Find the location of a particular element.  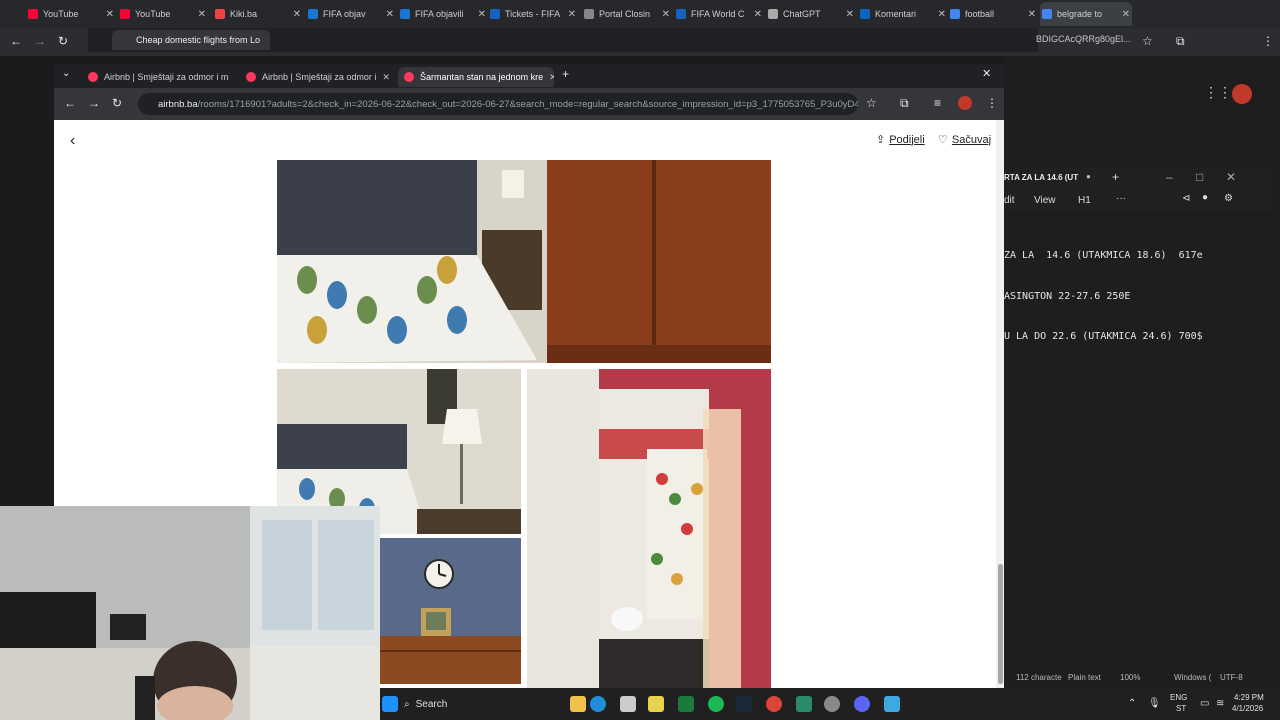

page-scrollbar-thumb is located at coordinates (1000, 624).